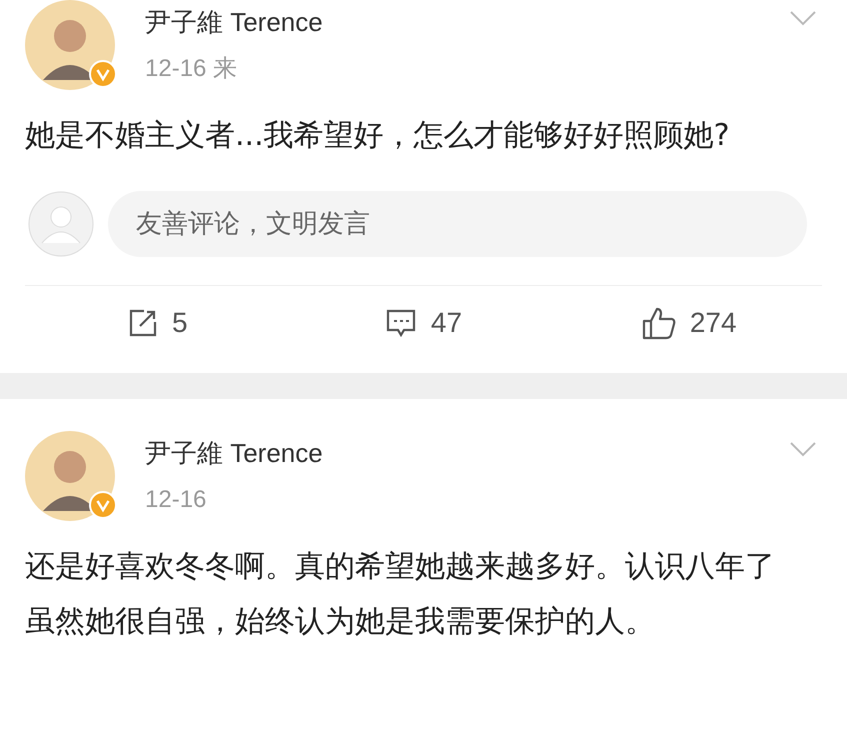 The width and height of the screenshot is (847, 749). I want to click on comment-field: 友善评论，文明发言, so click(457, 224).